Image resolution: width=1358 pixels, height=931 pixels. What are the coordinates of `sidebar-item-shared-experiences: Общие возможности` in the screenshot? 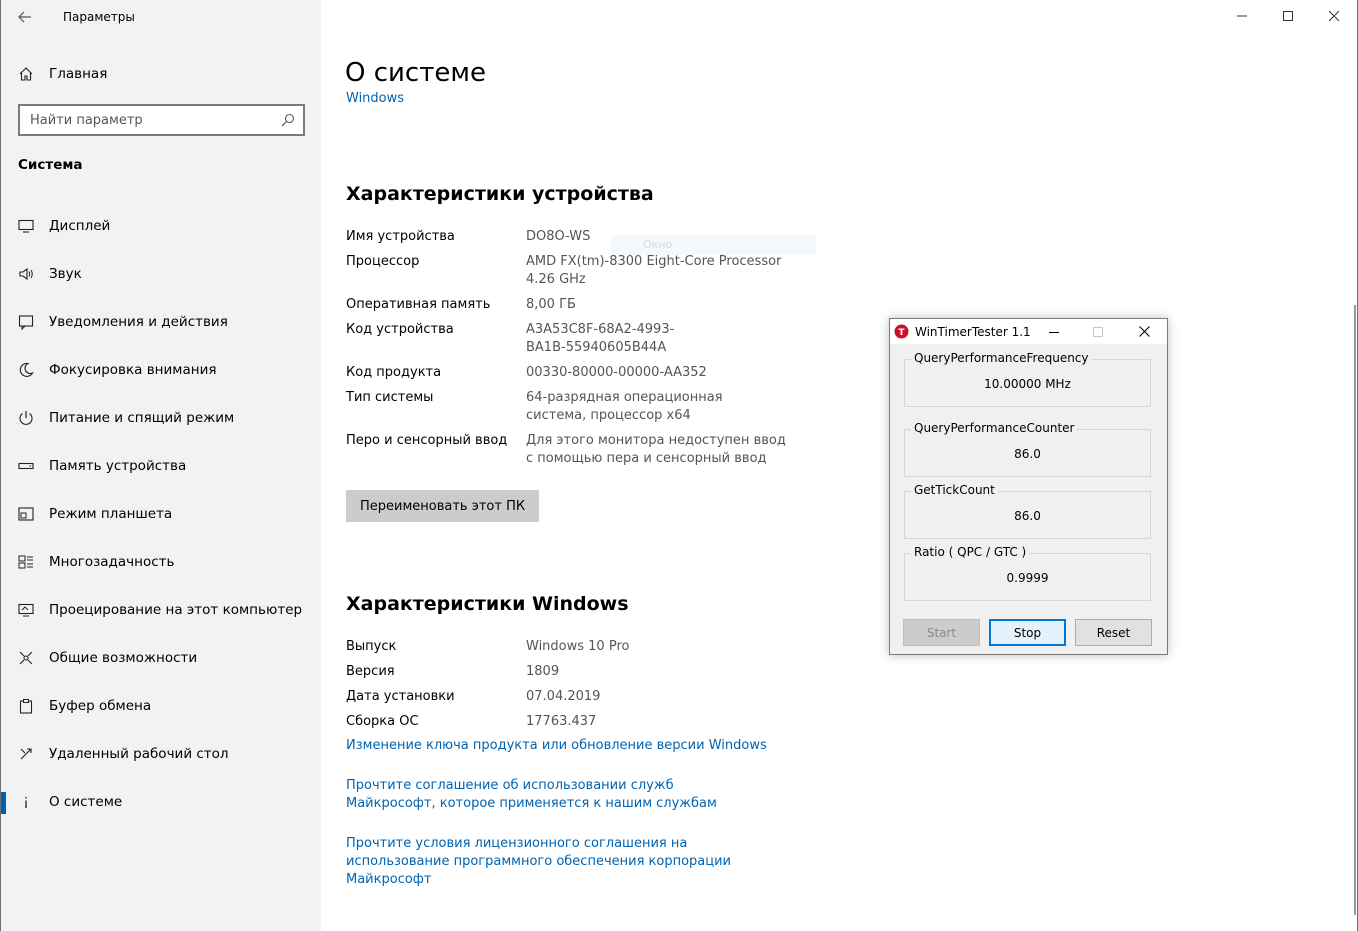 It's located at (161, 658).